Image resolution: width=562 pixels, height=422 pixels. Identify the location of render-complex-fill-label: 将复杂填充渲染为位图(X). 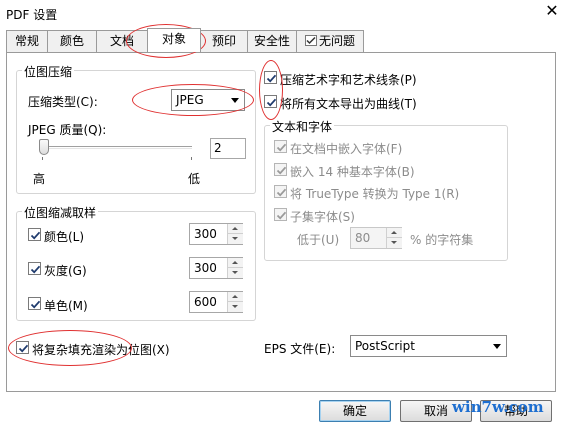
(101, 350).